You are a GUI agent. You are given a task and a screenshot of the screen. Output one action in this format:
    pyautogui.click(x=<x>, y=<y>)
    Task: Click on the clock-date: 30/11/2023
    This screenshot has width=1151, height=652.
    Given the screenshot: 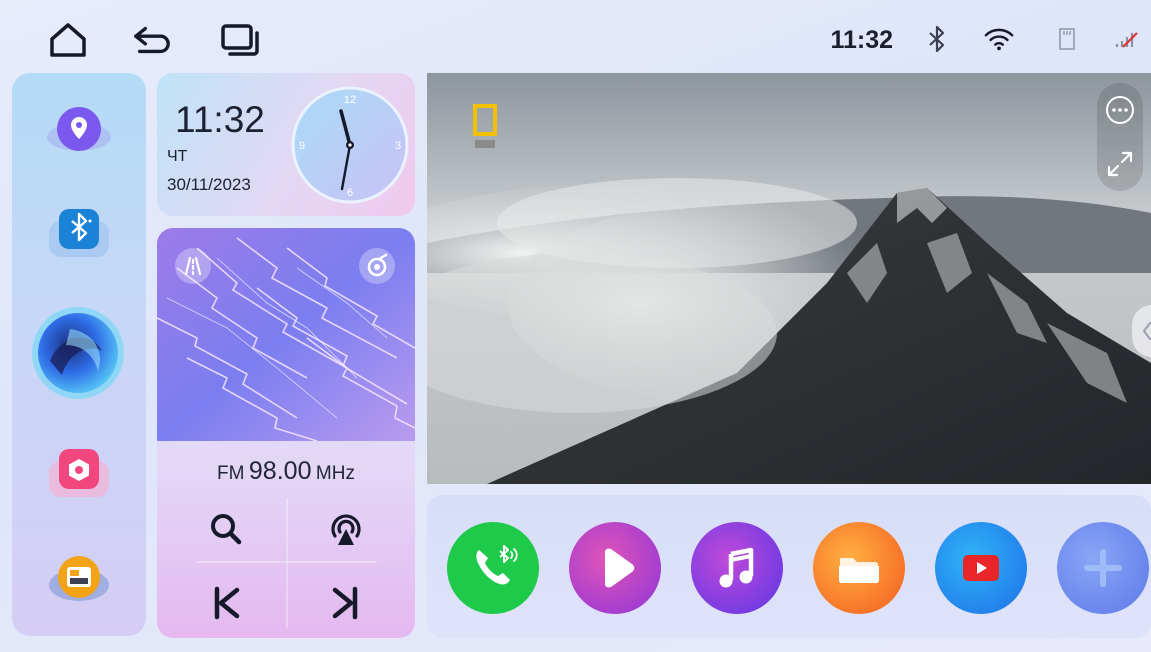 What is the action you would take?
    pyautogui.click(x=209, y=184)
    